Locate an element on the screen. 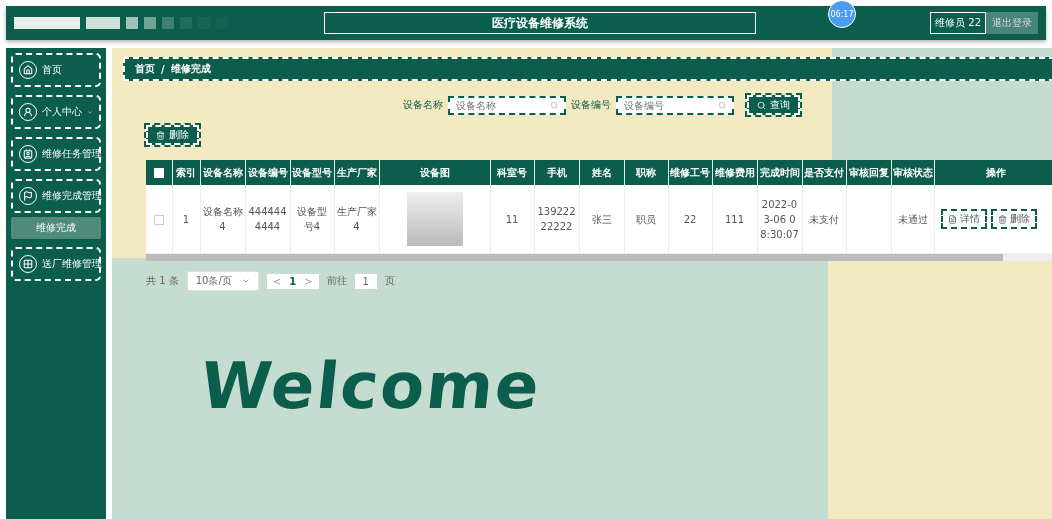  row-checkbox is located at coordinates (158, 219).